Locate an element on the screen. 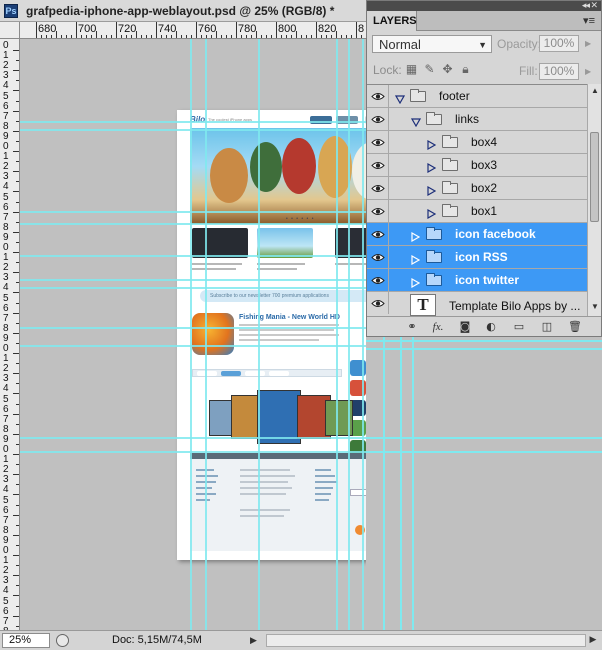 The height and width of the screenshot is (650, 602). ruler-origin is located at coordinates (10, 30).